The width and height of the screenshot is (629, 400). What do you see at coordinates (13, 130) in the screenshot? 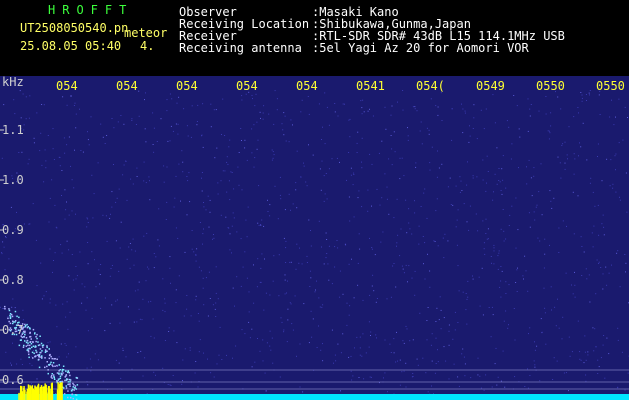
I see `freq-tick-label: 1.1` at bounding box center [13, 130].